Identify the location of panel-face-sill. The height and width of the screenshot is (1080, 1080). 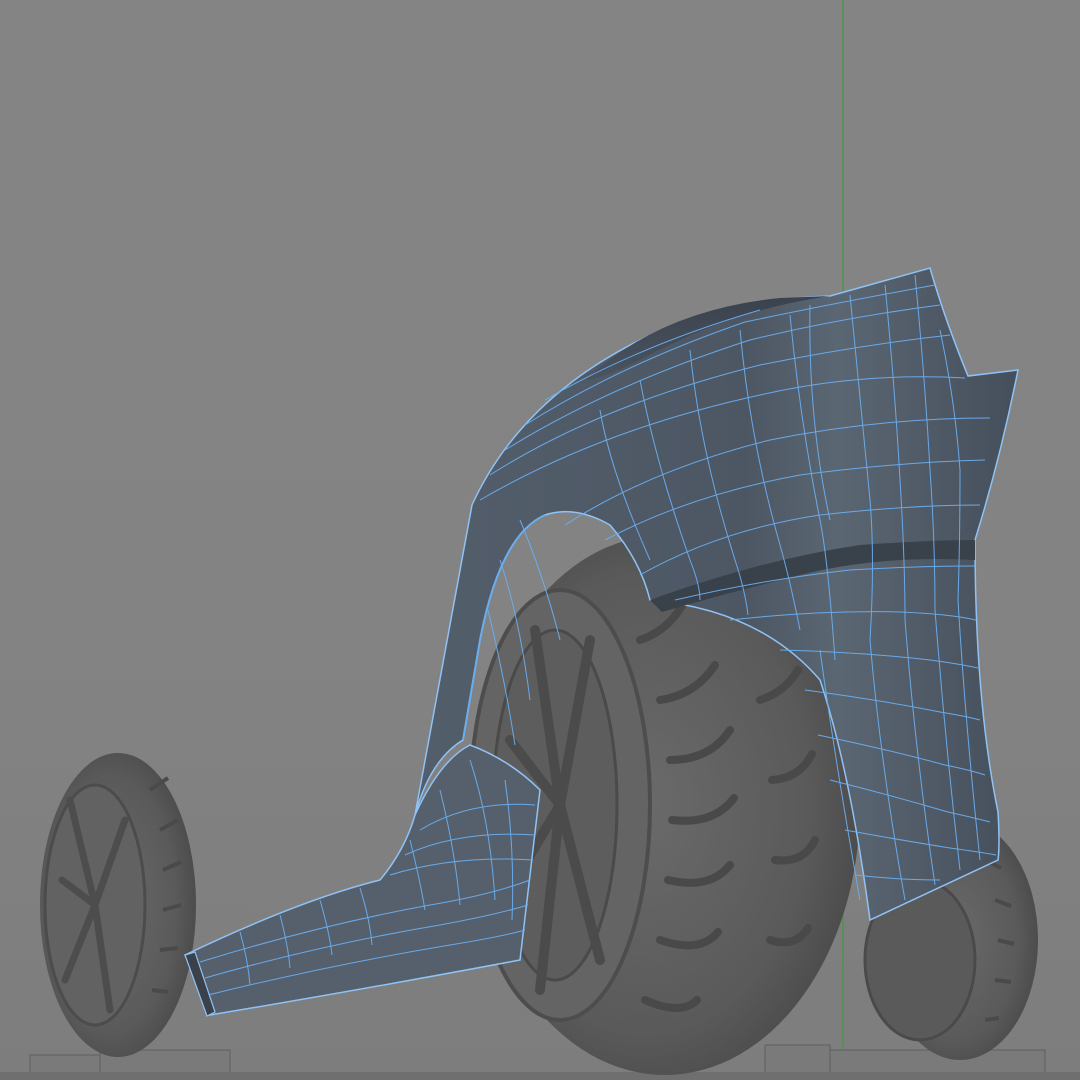
(362, 880).